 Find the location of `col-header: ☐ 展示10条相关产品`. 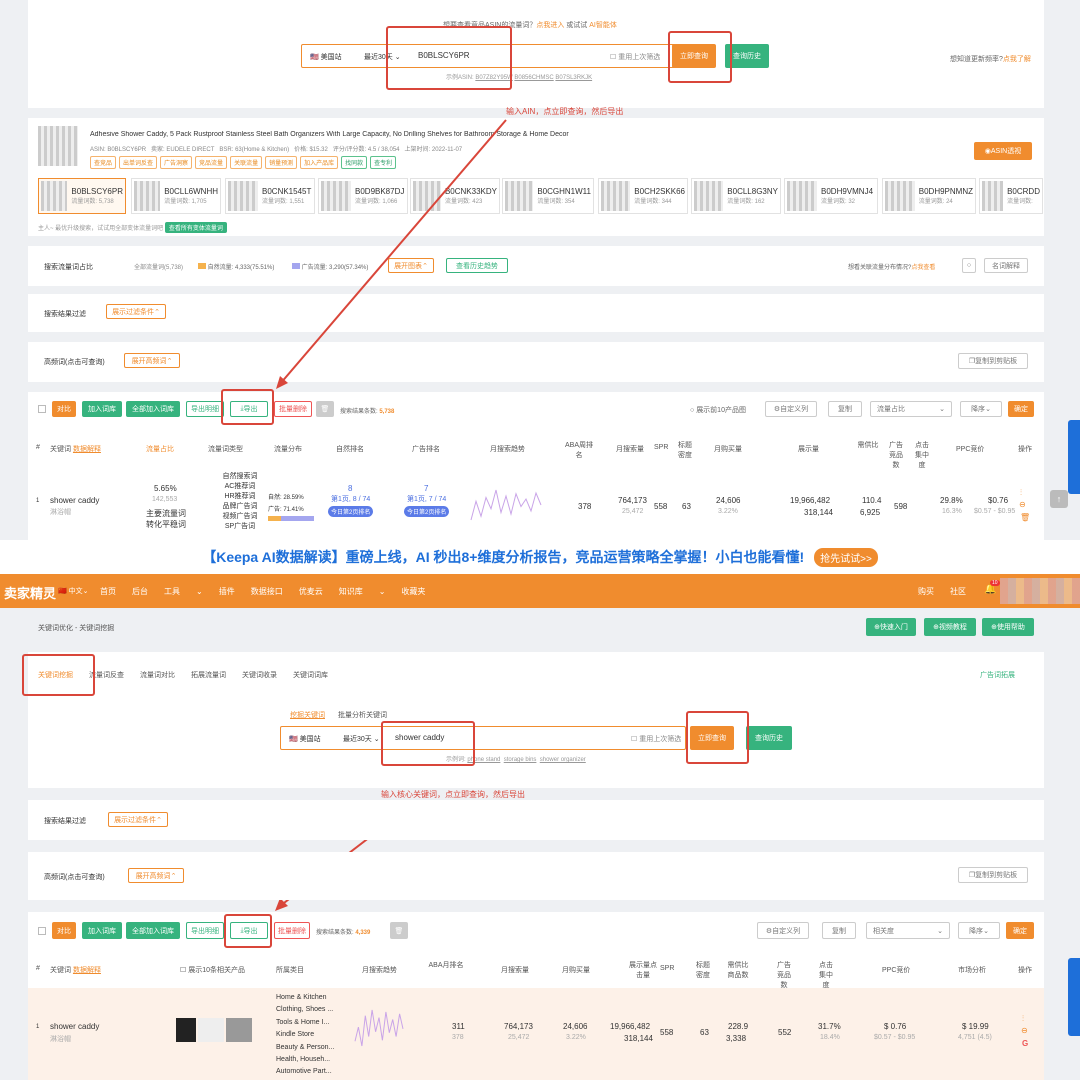

col-header: ☐ 展示10条相关产品 is located at coordinates (212, 970).